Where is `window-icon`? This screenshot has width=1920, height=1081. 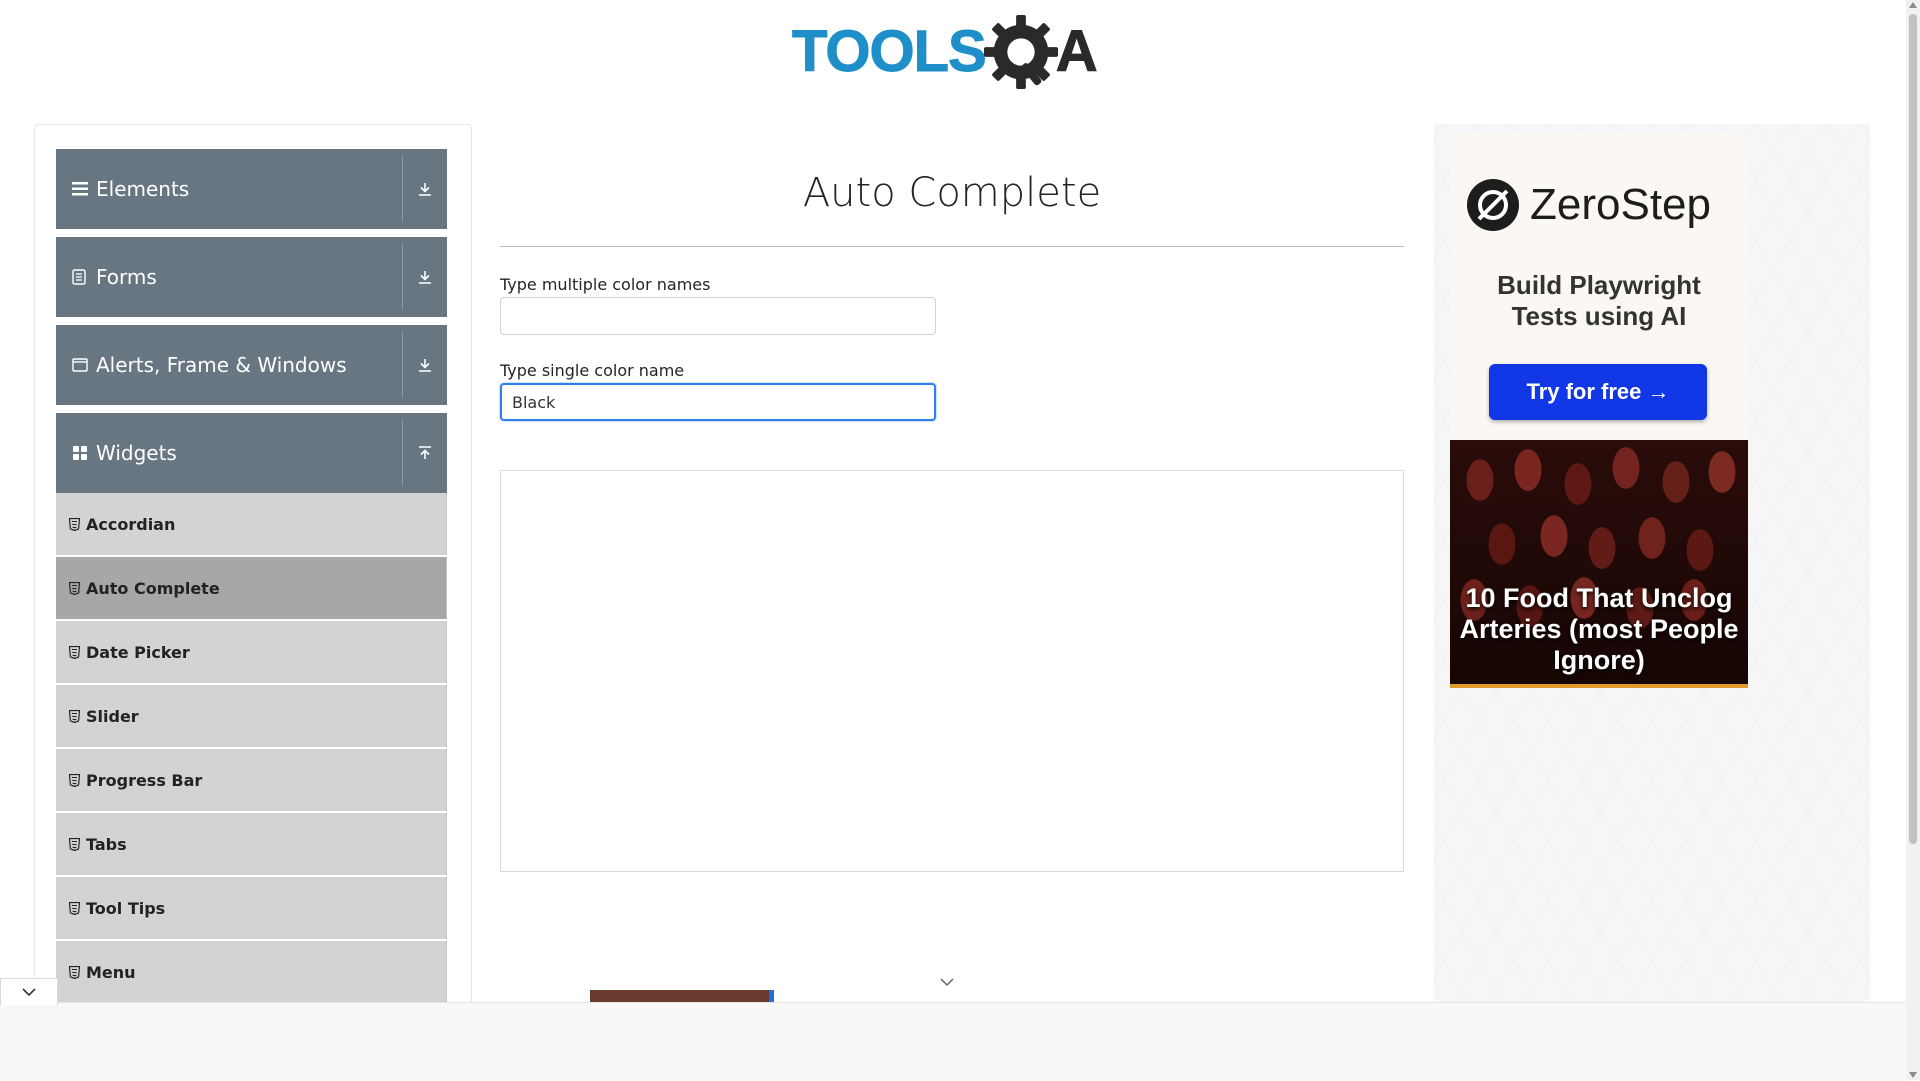 window-icon is located at coordinates (82, 365).